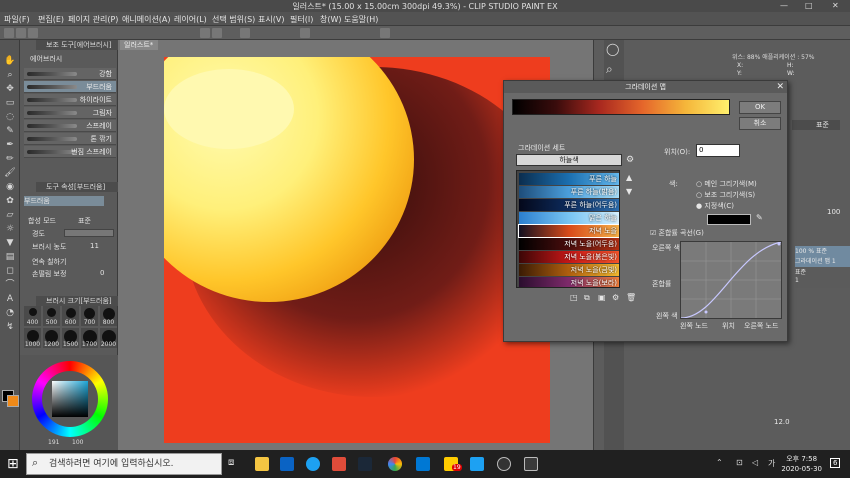 The height and width of the screenshot is (478, 850). What do you see at coordinates (108, 316) in the screenshot?
I see `brush-size-cell: 800` at bounding box center [108, 316].